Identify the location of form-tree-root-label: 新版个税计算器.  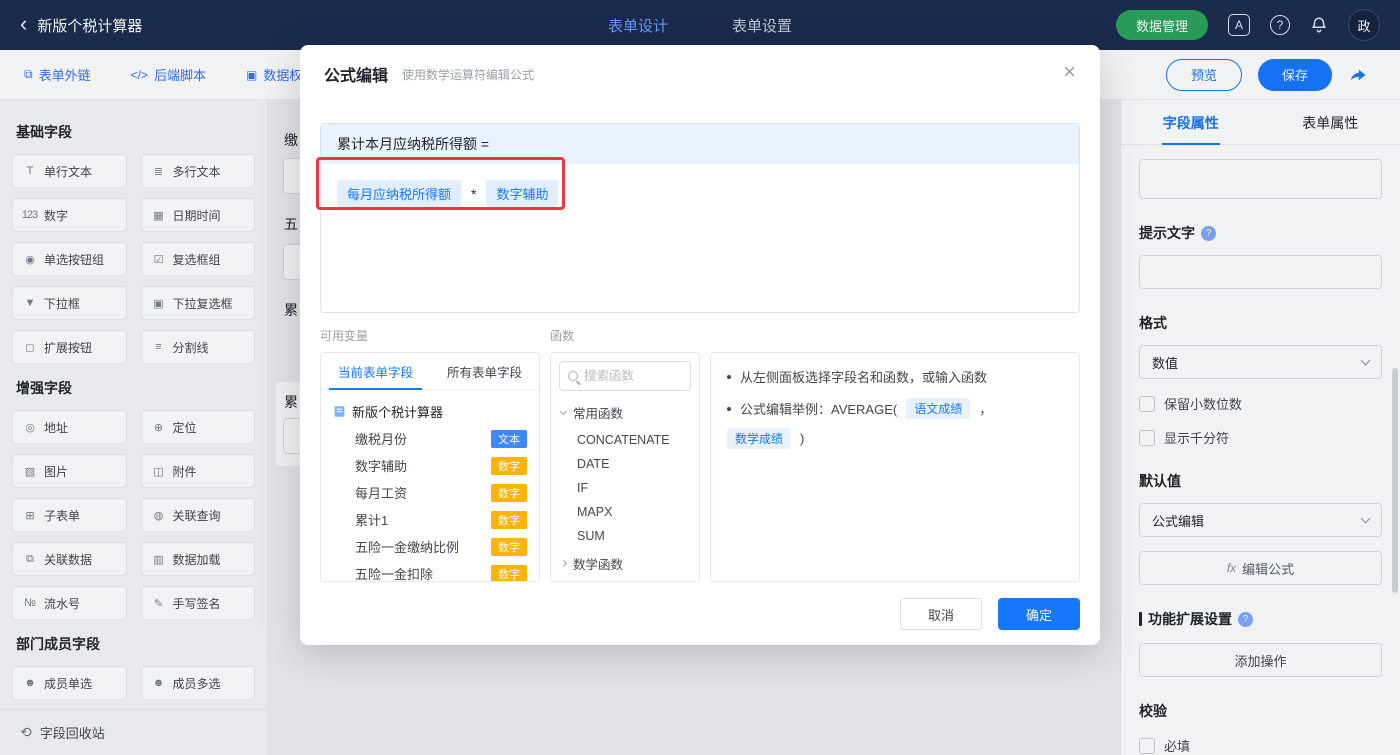
(398, 412).